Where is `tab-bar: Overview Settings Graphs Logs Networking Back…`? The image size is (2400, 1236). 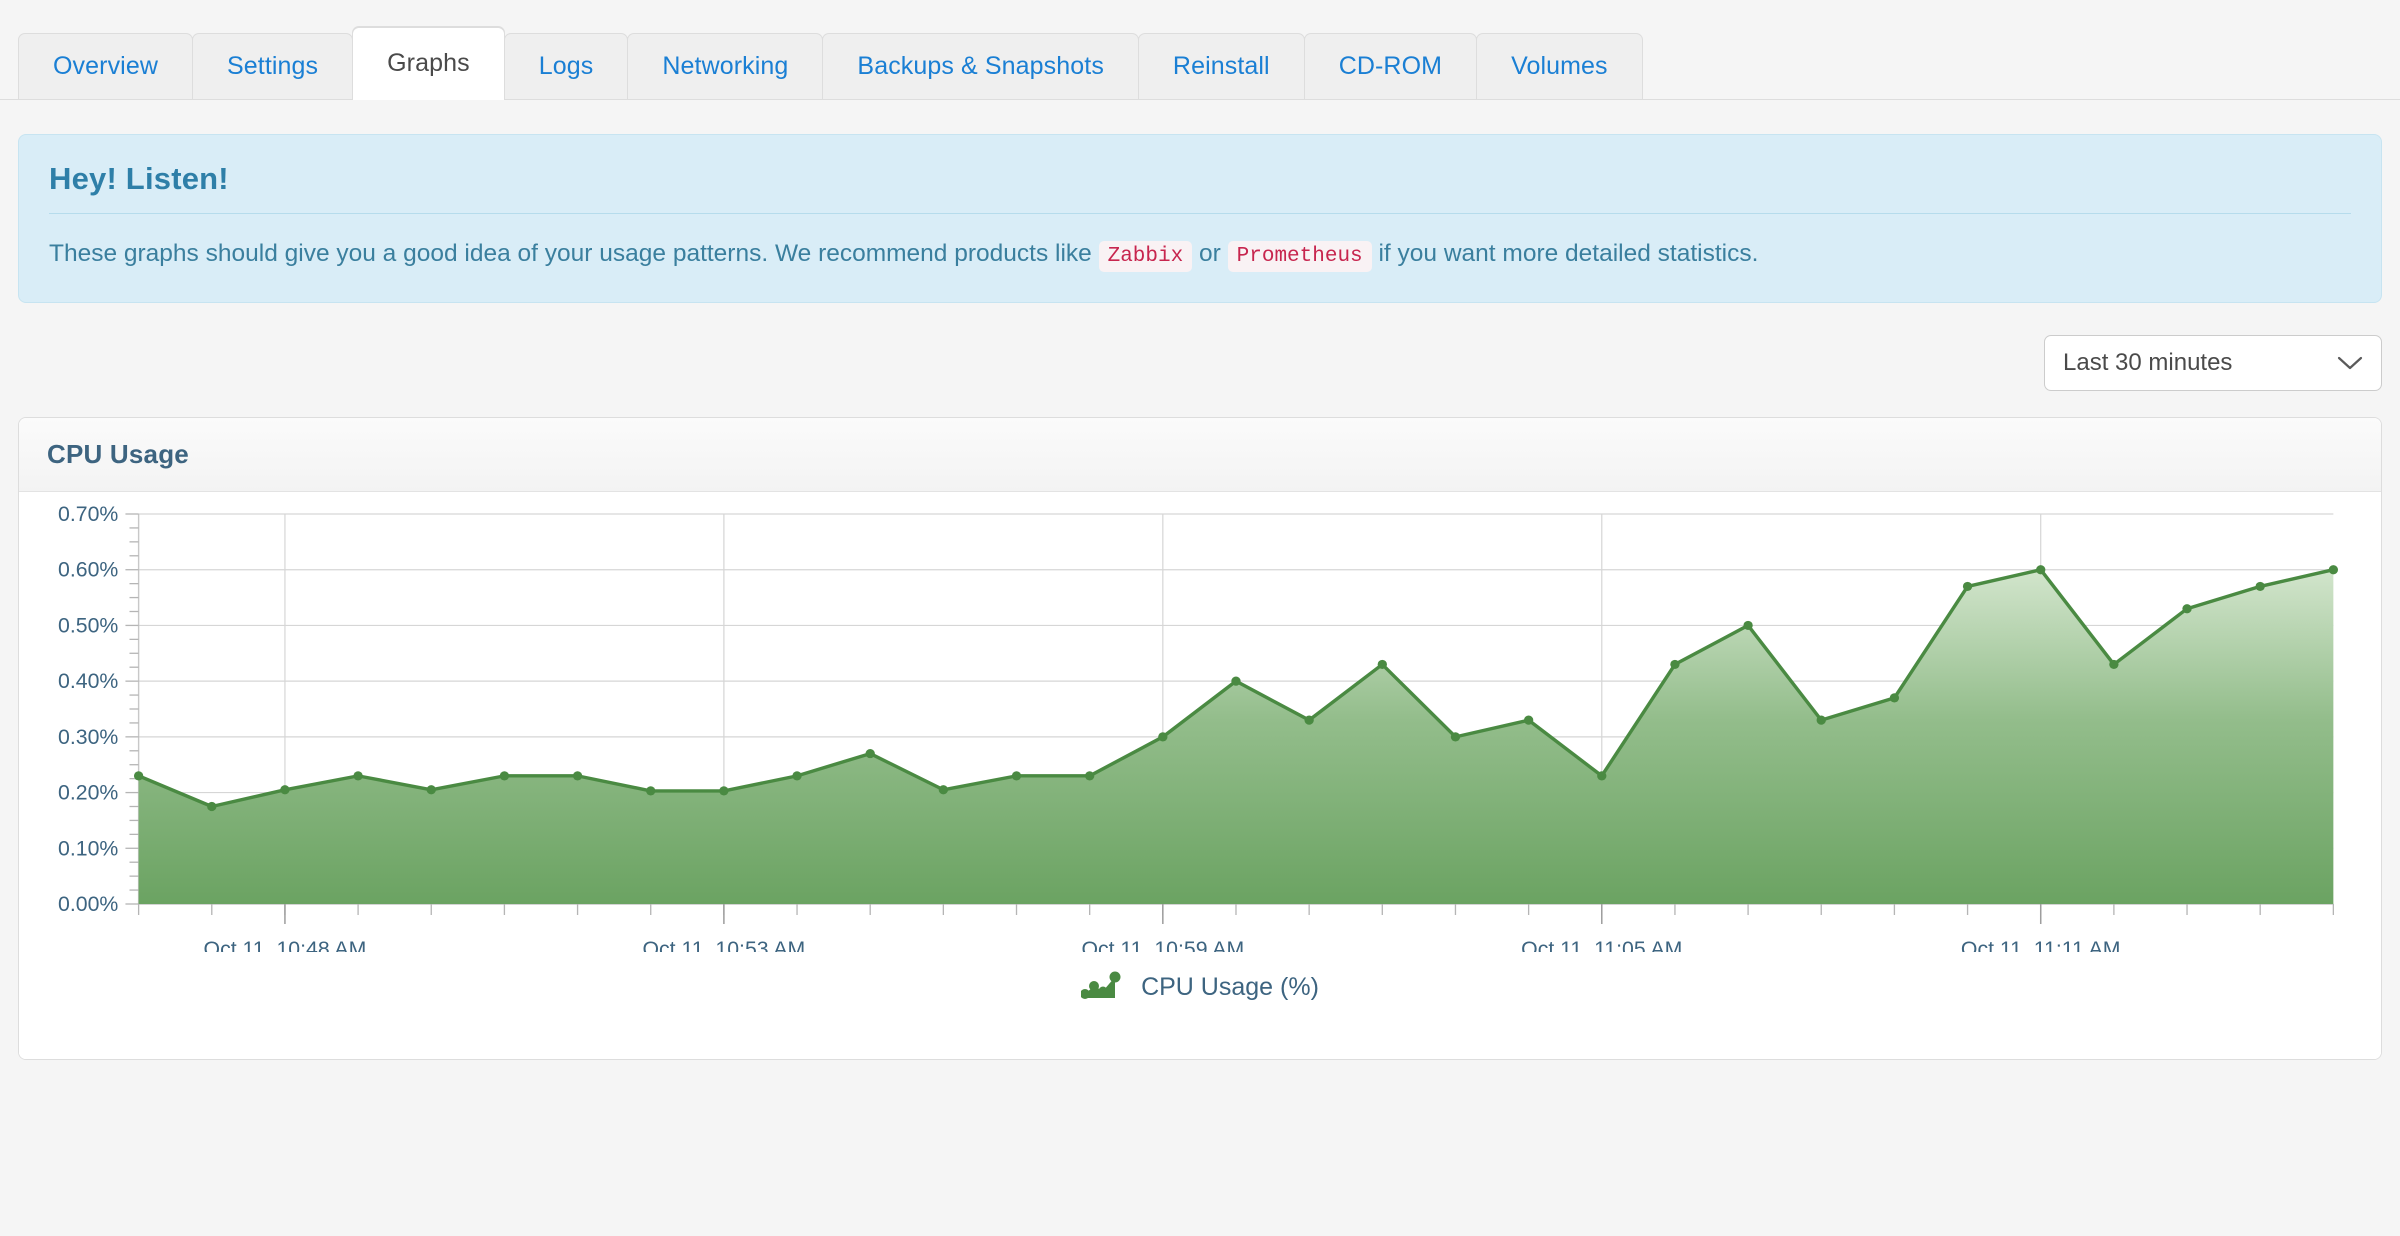 tab-bar: Overview Settings Graphs Logs Networking Back… is located at coordinates (1200, 50).